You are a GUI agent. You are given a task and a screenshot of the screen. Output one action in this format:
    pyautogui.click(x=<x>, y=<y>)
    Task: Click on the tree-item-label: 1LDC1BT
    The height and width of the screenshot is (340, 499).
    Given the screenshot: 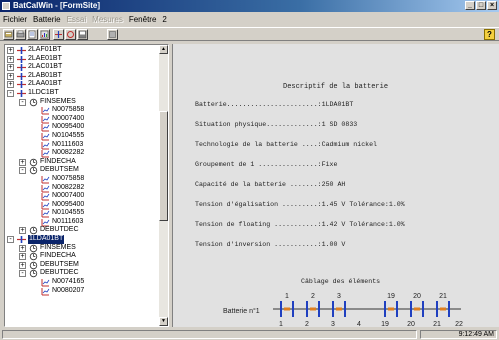 What is the action you would take?
    pyautogui.click(x=43, y=92)
    